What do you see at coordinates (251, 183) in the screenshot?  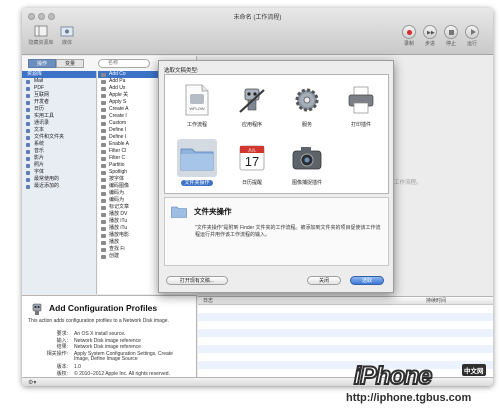 I see `template-label: 日历提醒` at bounding box center [251, 183].